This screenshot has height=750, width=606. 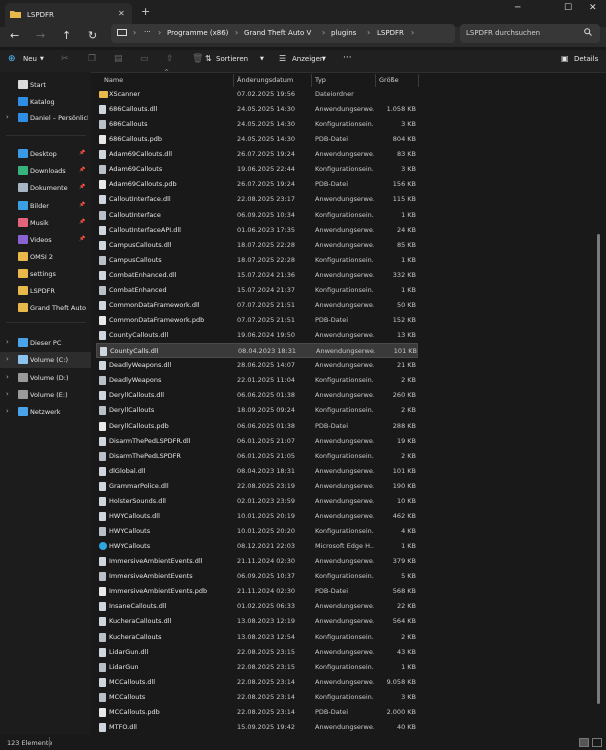 What do you see at coordinates (197, 33) in the screenshot?
I see `breadcrumb-programme: Programme (x86)` at bounding box center [197, 33].